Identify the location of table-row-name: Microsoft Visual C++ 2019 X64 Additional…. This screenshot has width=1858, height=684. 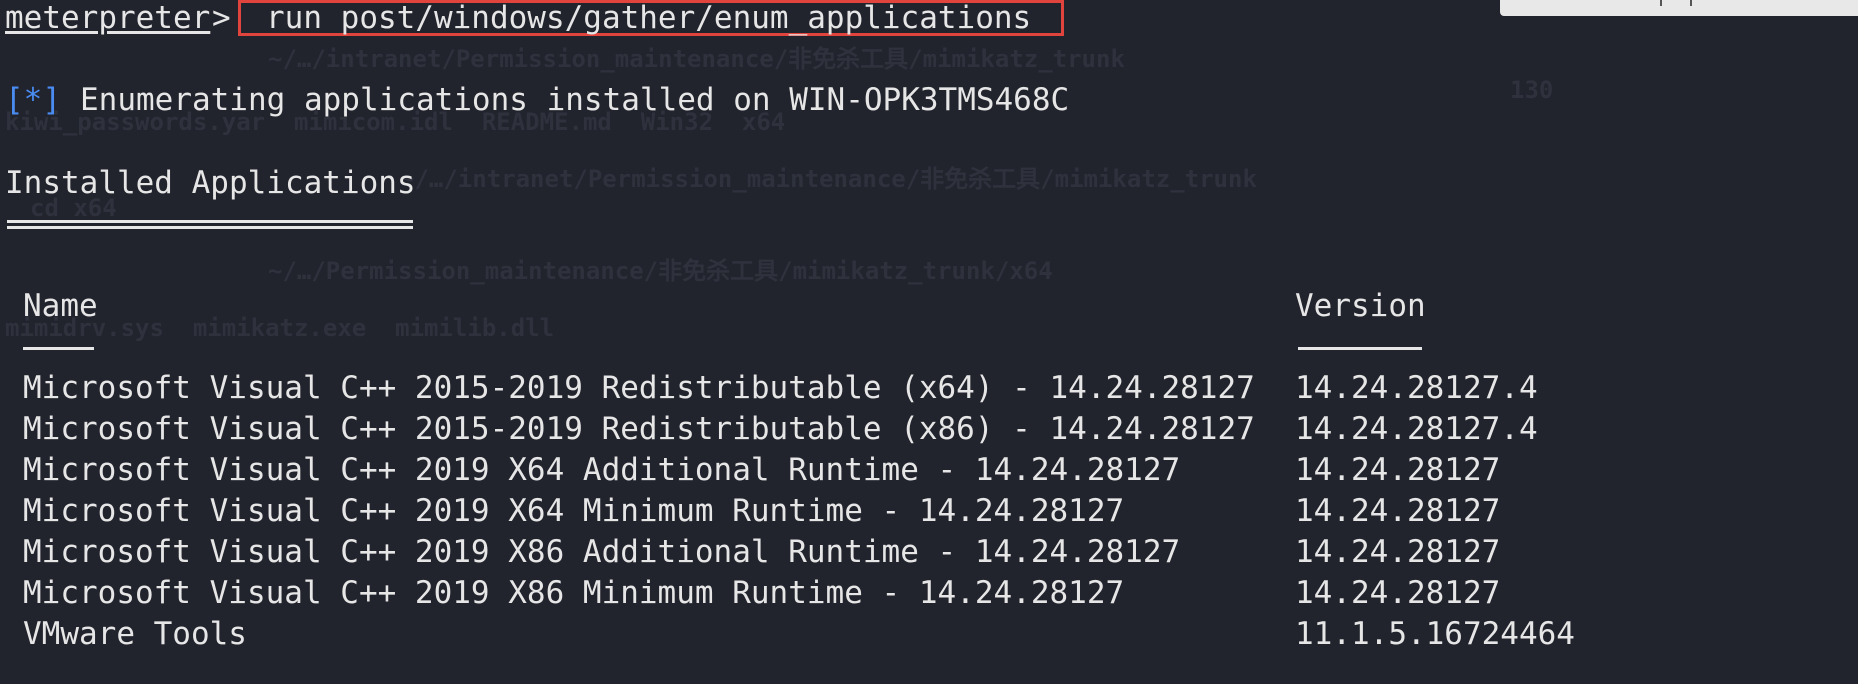
(602, 470).